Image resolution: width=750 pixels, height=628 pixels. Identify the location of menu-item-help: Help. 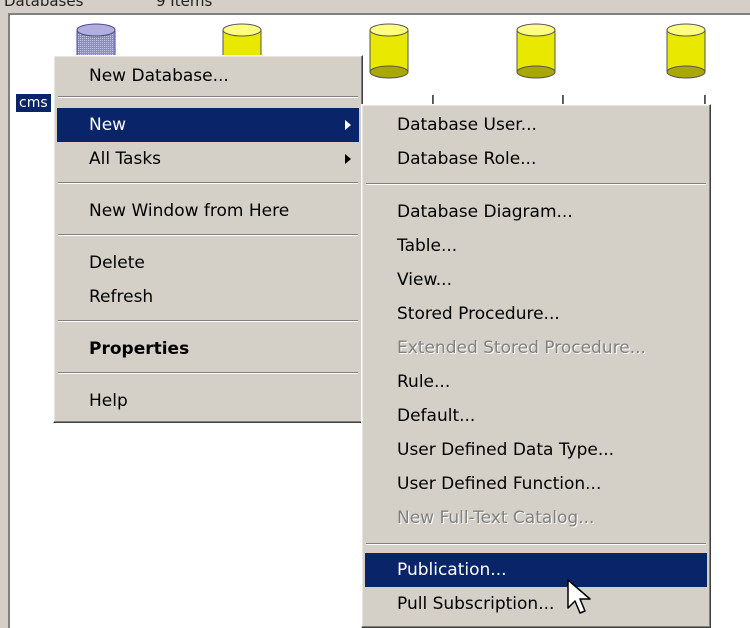
(208, 401).